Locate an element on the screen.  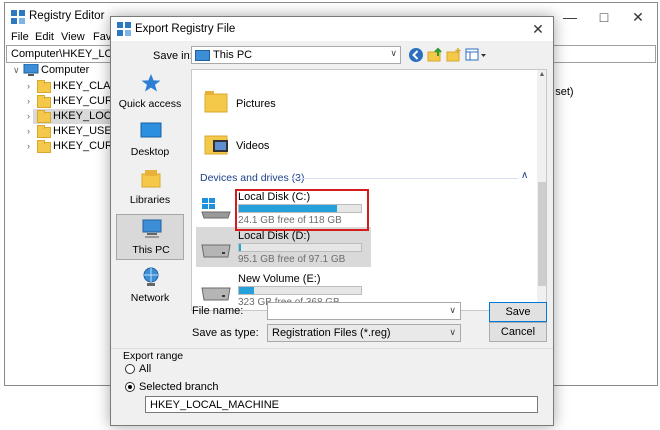
save-in-value: This PC is located at coordinates (233, 55).